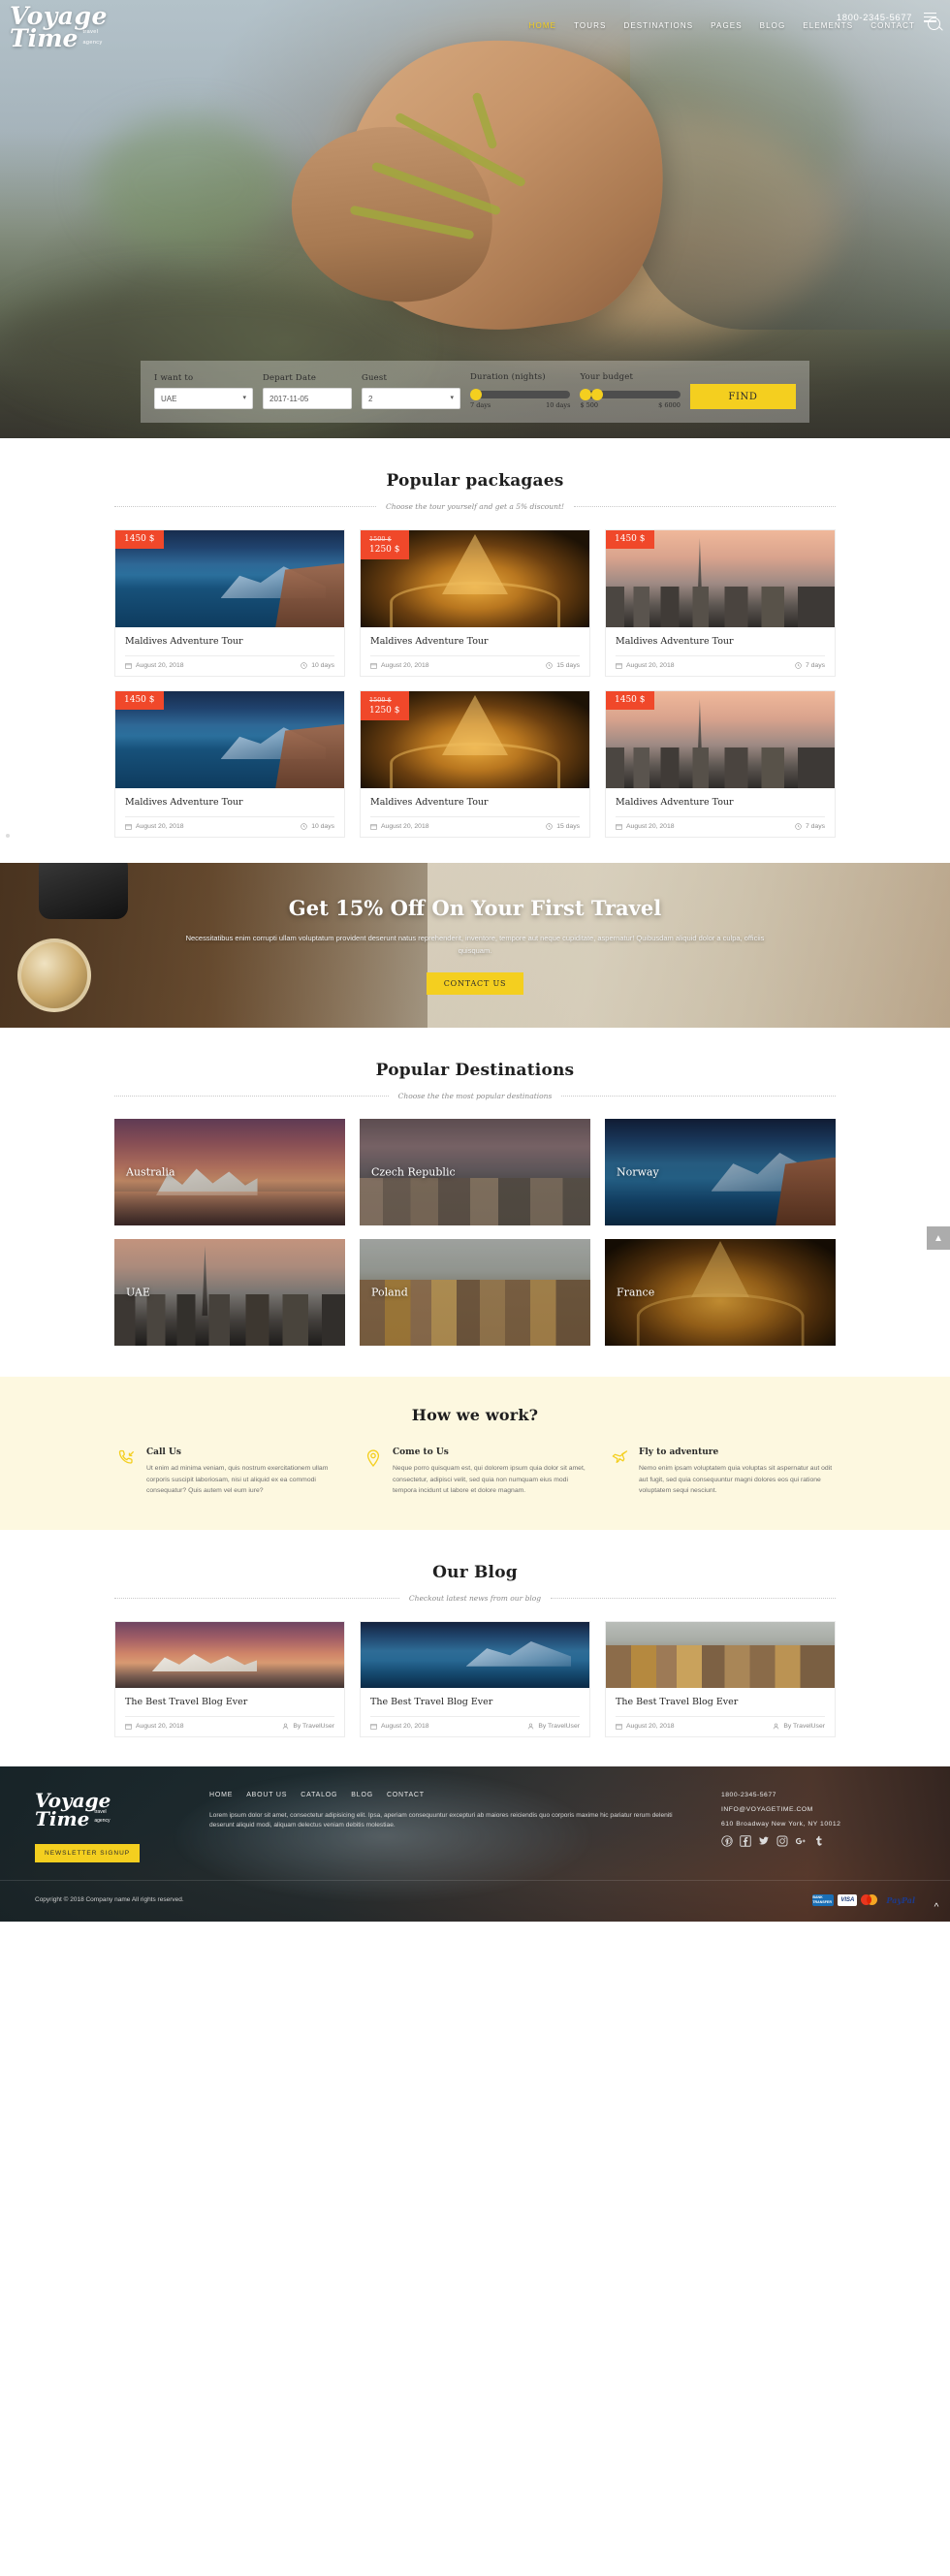 This screenshot has height=2576, width=950. Describe the element at coordinates (475, 481) in the screenshot. I see `packages-title: Popular packagaes` at that location.